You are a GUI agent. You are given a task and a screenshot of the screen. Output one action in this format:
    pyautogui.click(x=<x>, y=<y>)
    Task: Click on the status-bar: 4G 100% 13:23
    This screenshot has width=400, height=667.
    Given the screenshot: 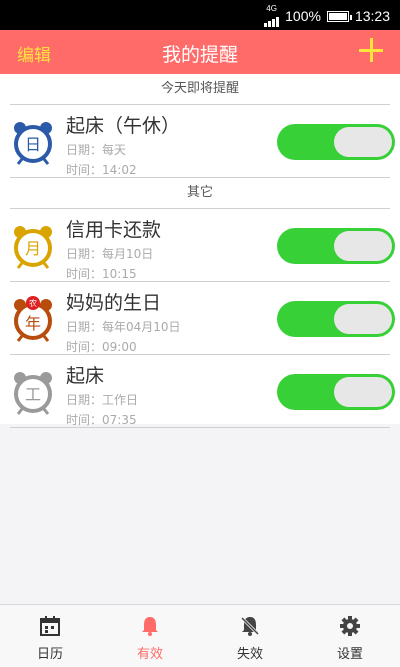 What is the action you would take?
    pyautogui.click(x=200, y=15)
    